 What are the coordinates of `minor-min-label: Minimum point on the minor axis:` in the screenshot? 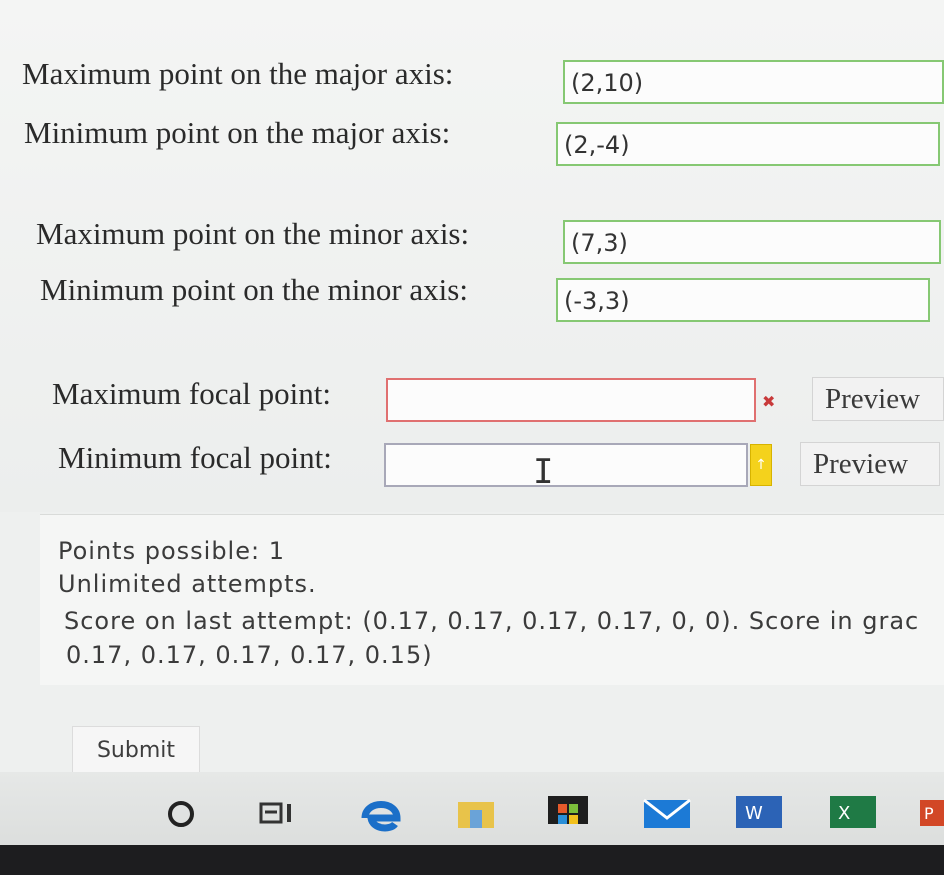 It's located at (254, 289).